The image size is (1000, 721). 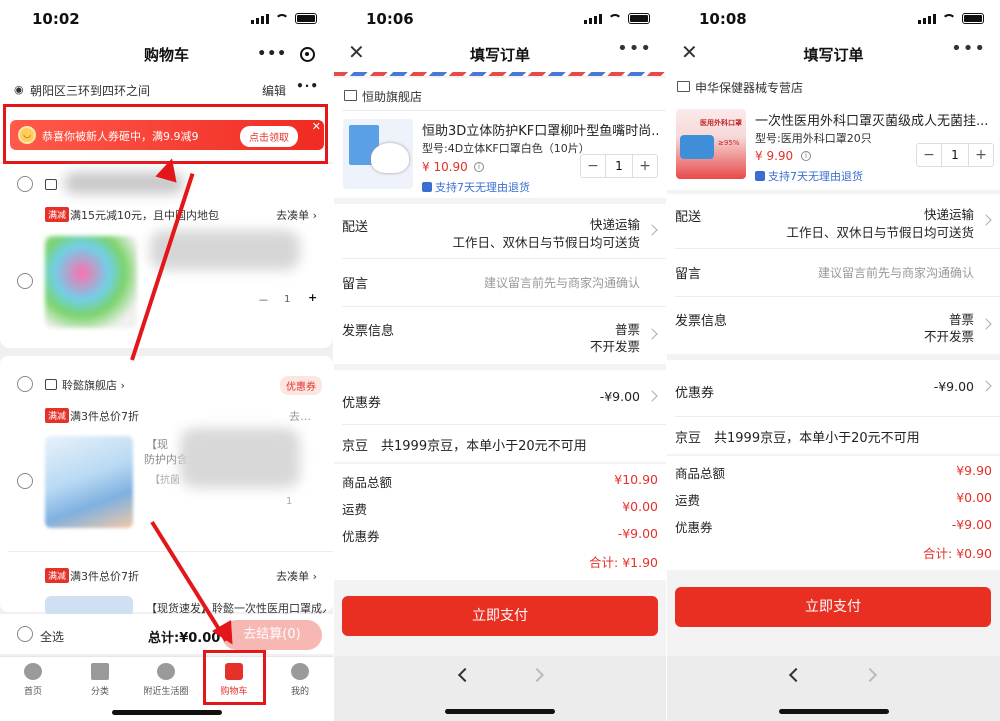 I want to click on select-all-radio, so click(x=25, y=634).